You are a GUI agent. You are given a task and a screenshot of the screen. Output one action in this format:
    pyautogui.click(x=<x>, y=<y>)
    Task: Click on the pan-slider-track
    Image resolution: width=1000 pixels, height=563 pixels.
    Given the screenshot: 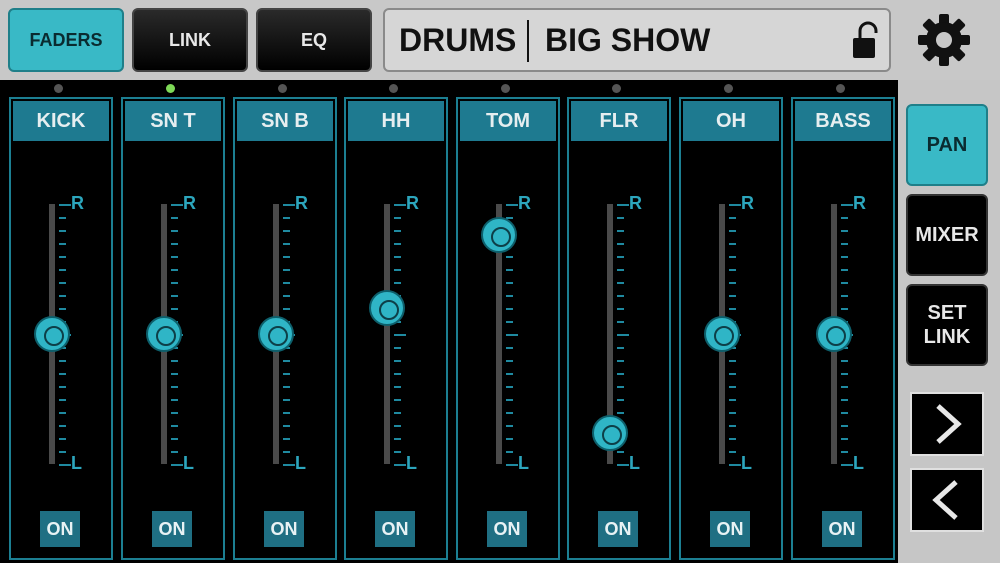 What is the action you would take?
    pyautogui.click(x=387, y=334)
    